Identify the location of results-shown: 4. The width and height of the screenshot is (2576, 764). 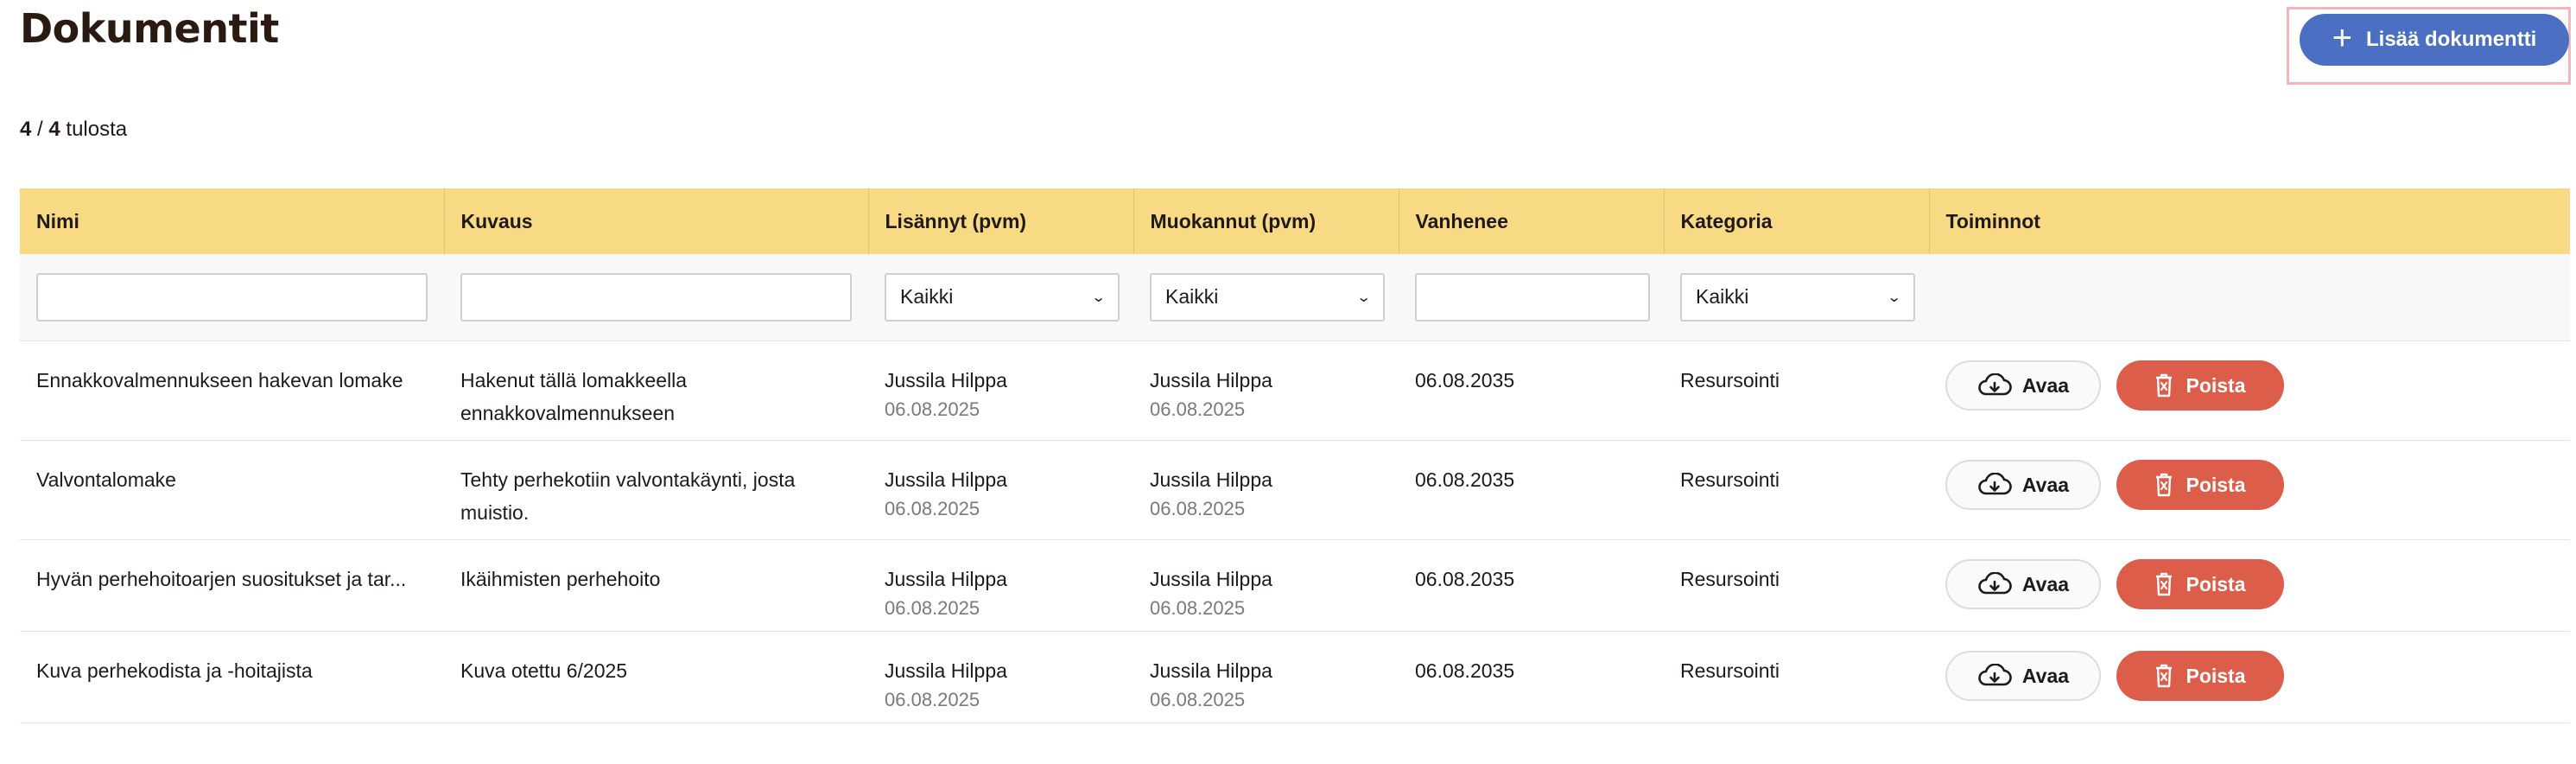
(26, 130).